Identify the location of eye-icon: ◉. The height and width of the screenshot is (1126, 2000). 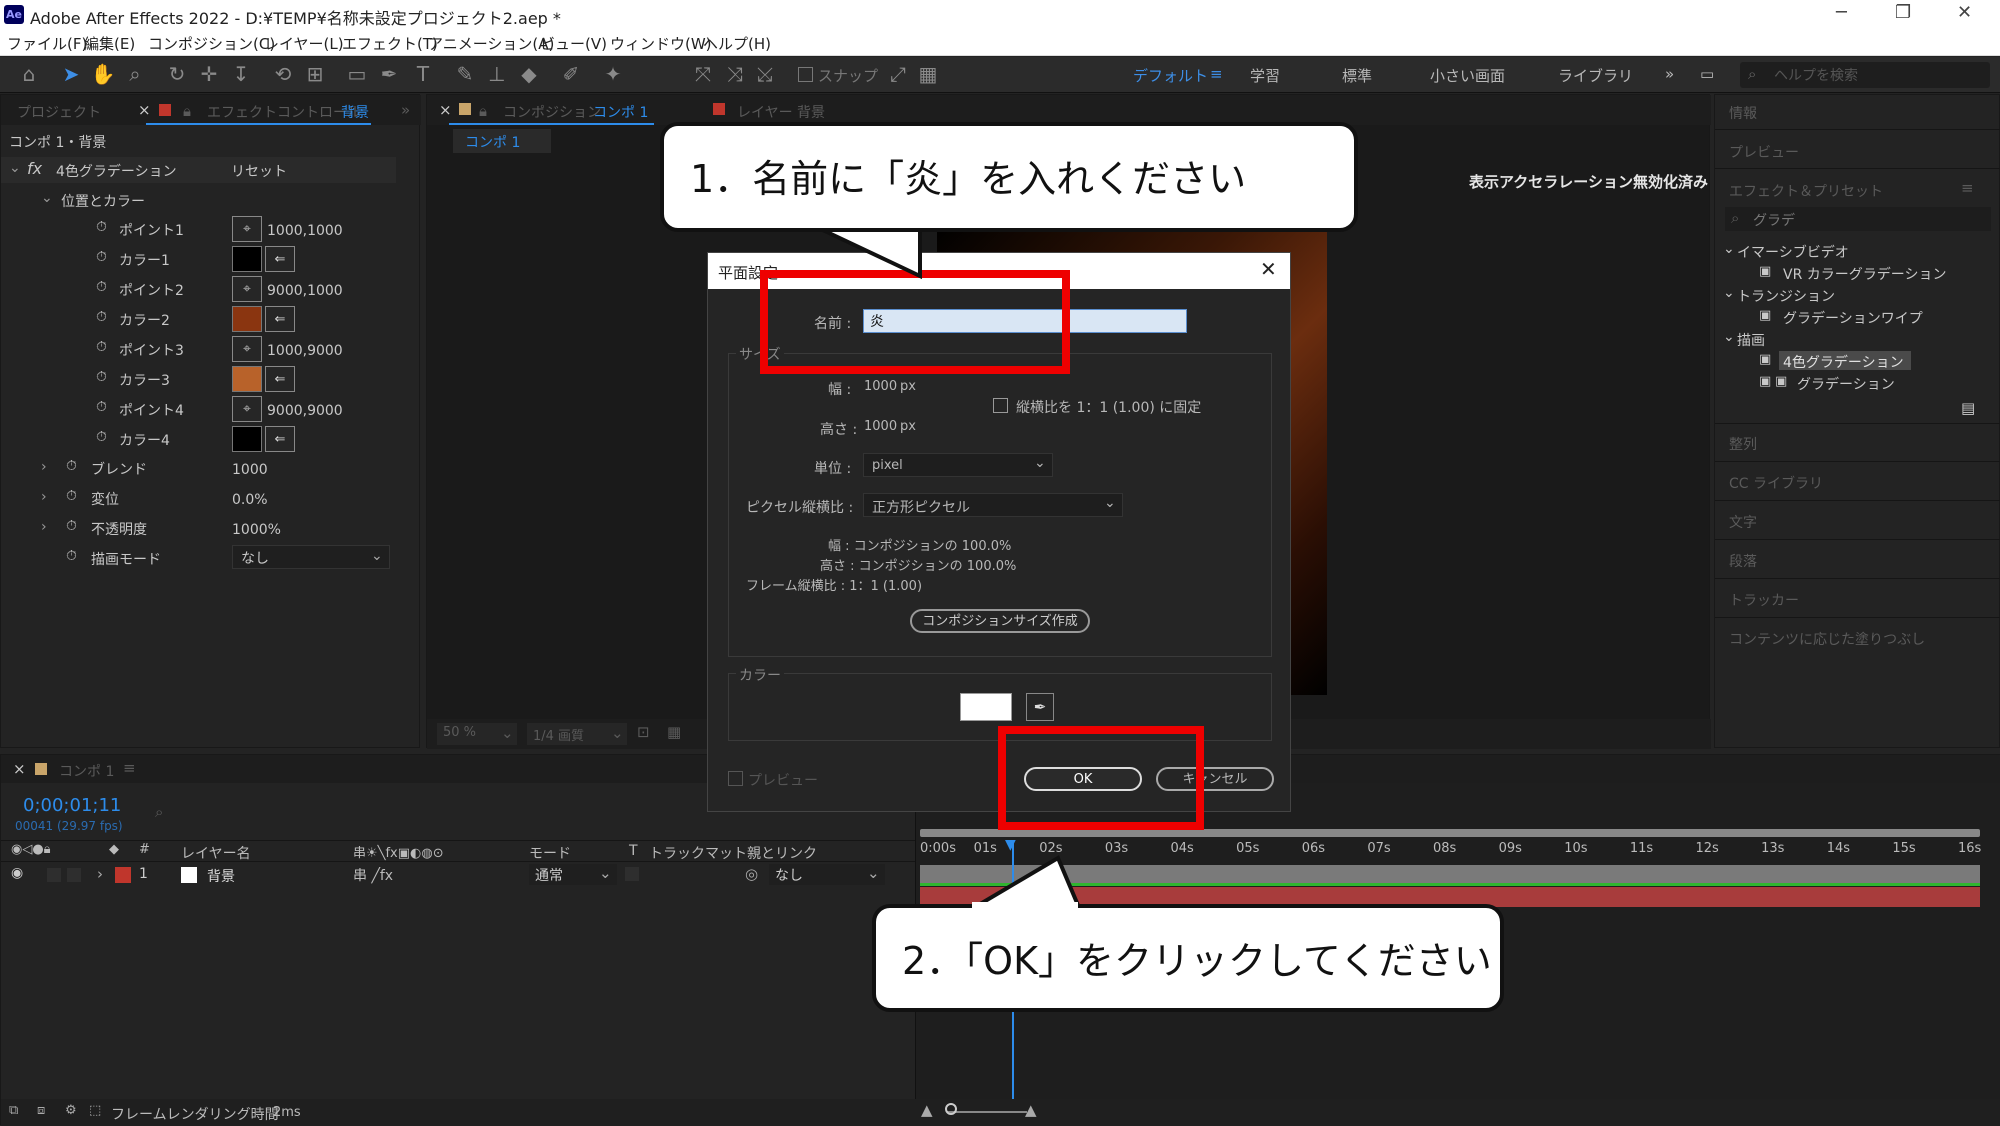
(17, 873).